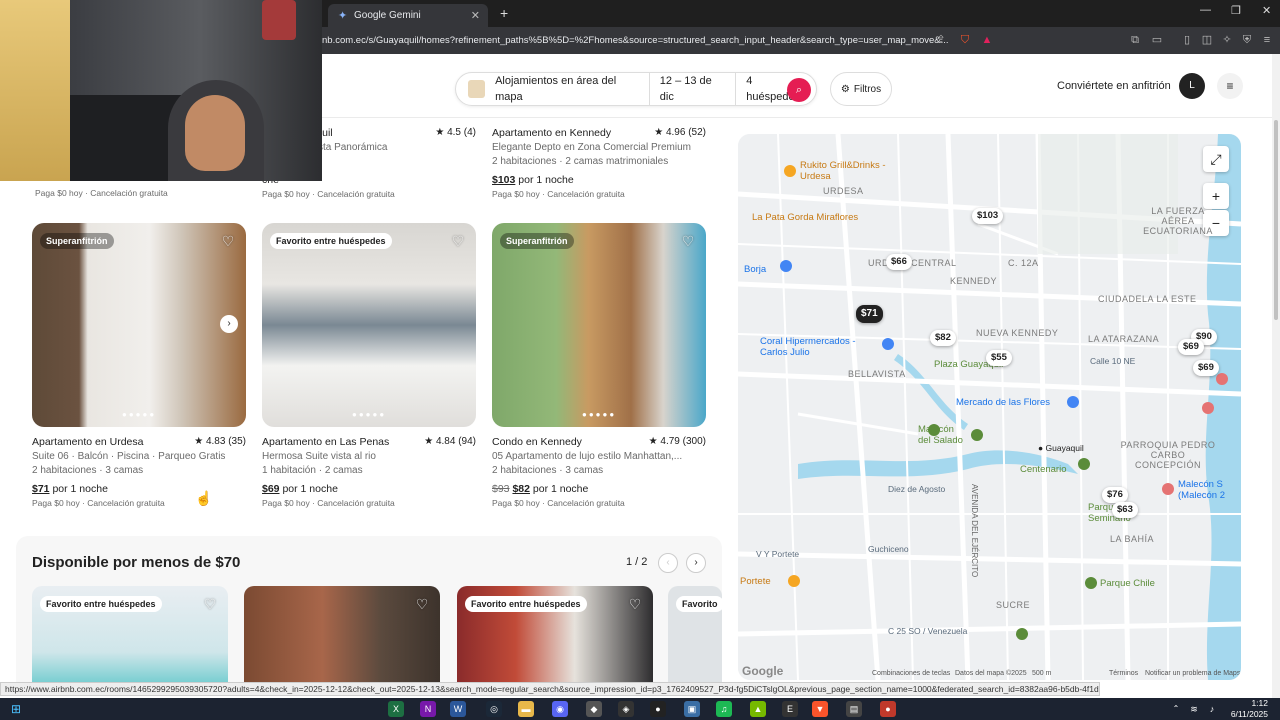  Describe the element at coordinates (668, 563) in the screenshot. I see `chevron-left-icon: ‹` at that location.